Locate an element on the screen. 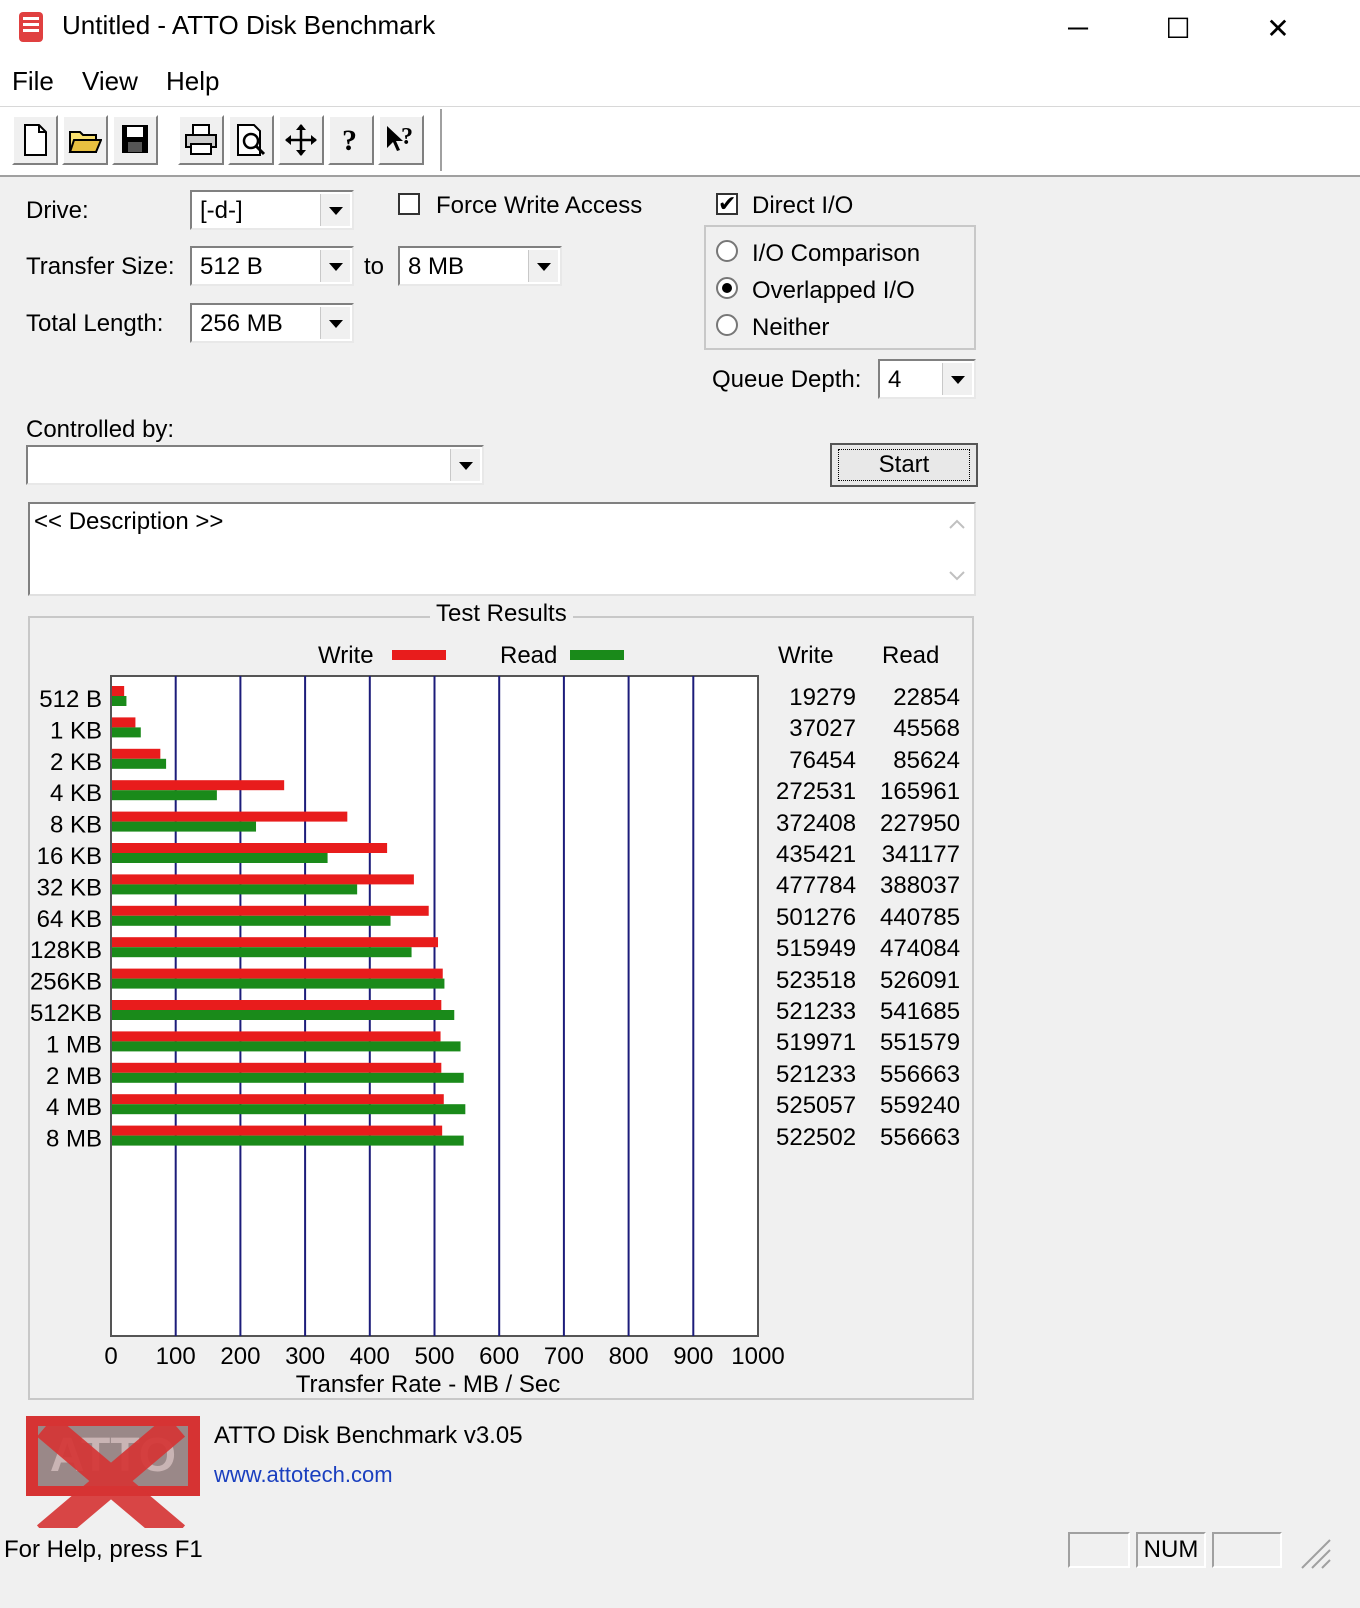 This screenshot has height=1608, width=1360. x-tick-label: 400 is located at coordinates (370, 1356).